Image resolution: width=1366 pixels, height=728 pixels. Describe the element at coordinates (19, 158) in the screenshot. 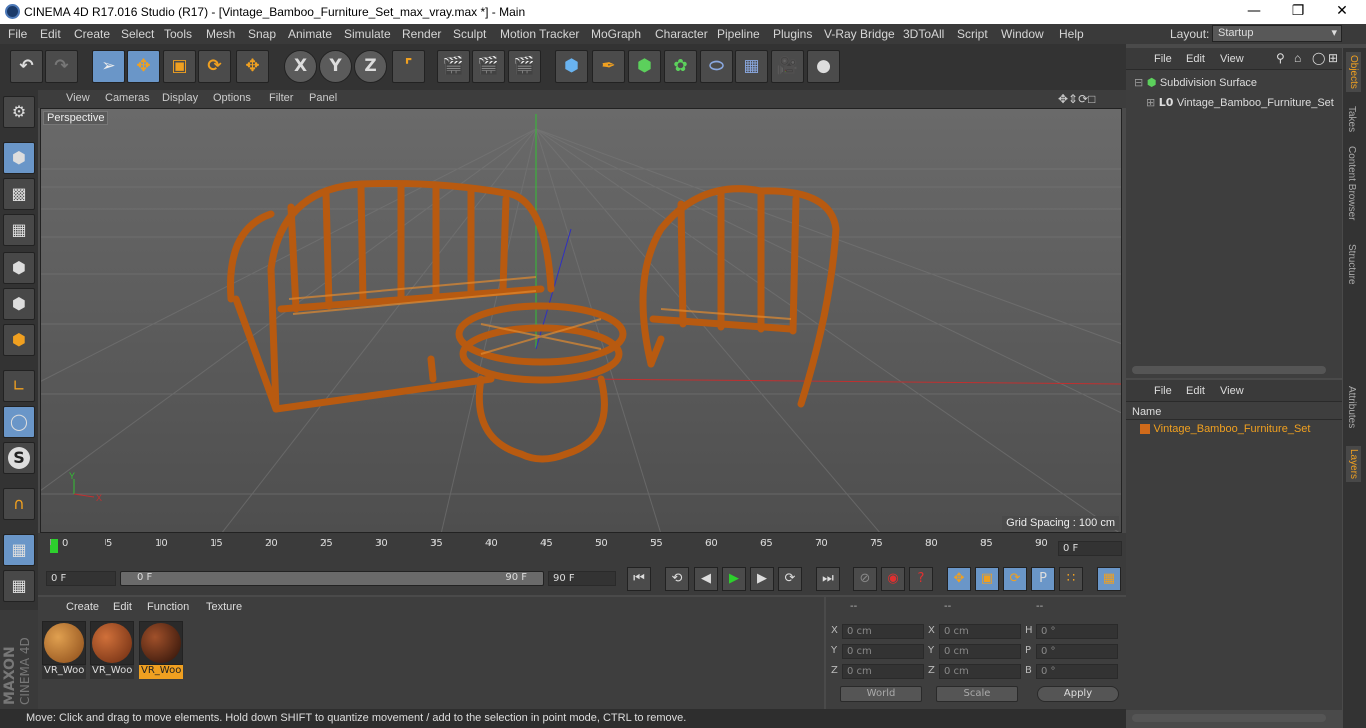

I see `model-mode-button: ⬢` at that location.